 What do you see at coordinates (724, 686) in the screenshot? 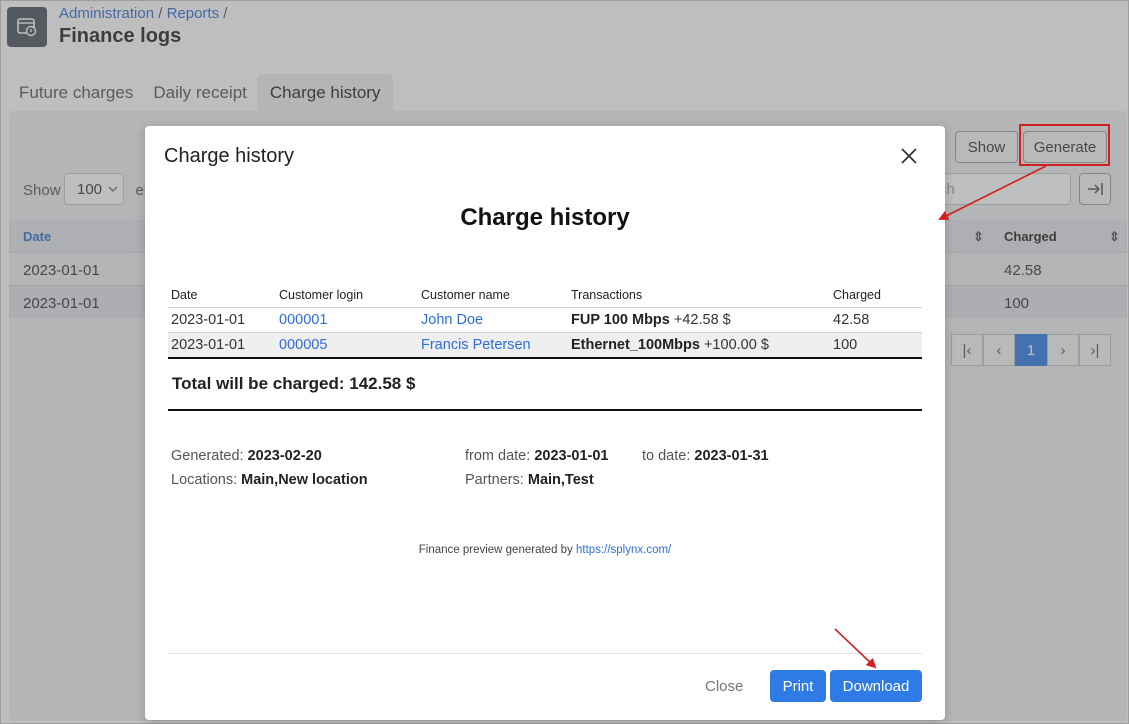
I see `close-button: Close` at bounding box center [724, 686].